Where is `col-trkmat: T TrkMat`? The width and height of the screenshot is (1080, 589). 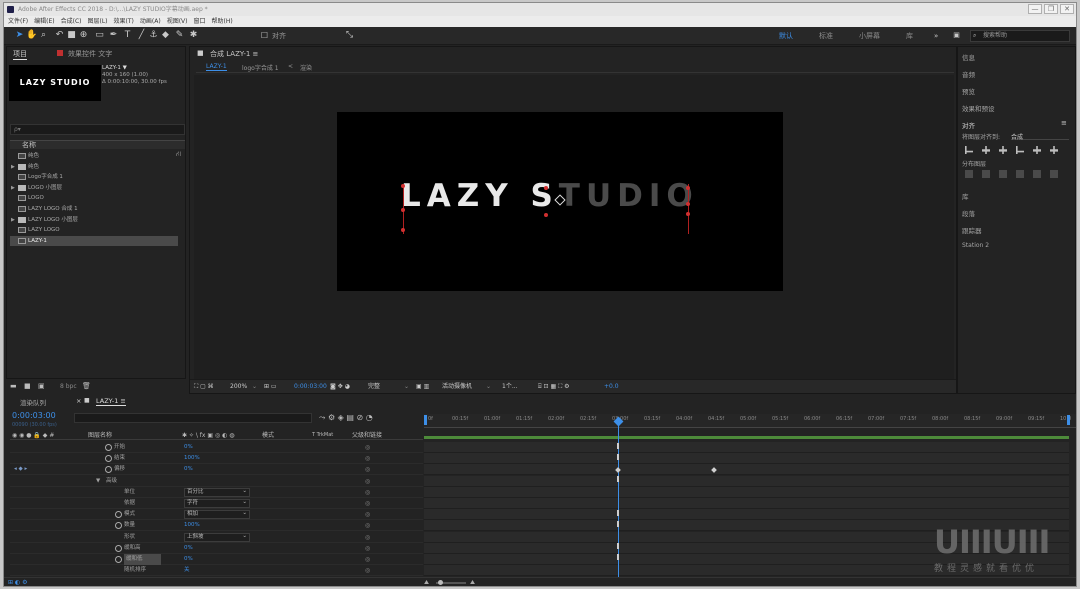 col-trkmat: T TrkMat is located at coordinates (322, 435).